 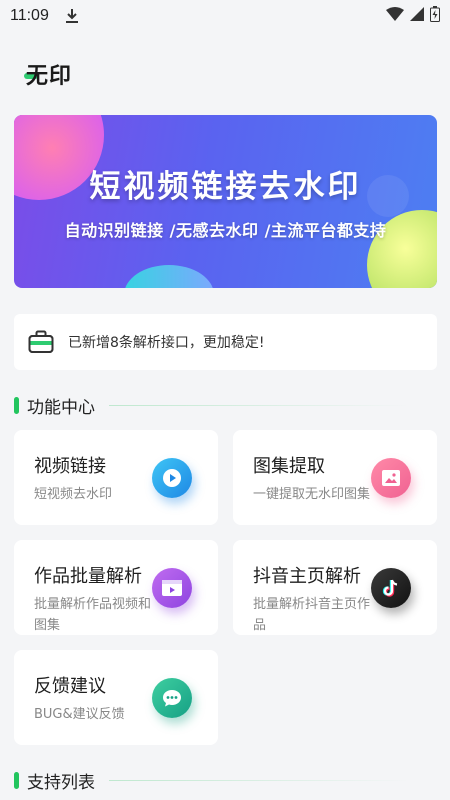 I want to click on notice-bar: 已新增8条解析接口，更加稳定!, so click(x=225, y=342).